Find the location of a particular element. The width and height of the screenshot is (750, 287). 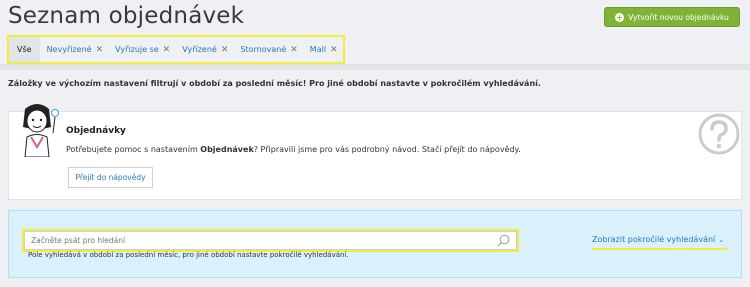

help-title: Objednávky is located at coordinates (96, 131).